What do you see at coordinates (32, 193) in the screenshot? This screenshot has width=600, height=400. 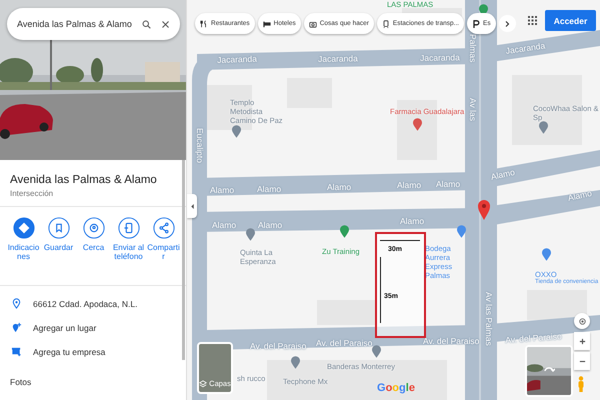 I see `place-type: Intersección` at bounding box center [32, 193].